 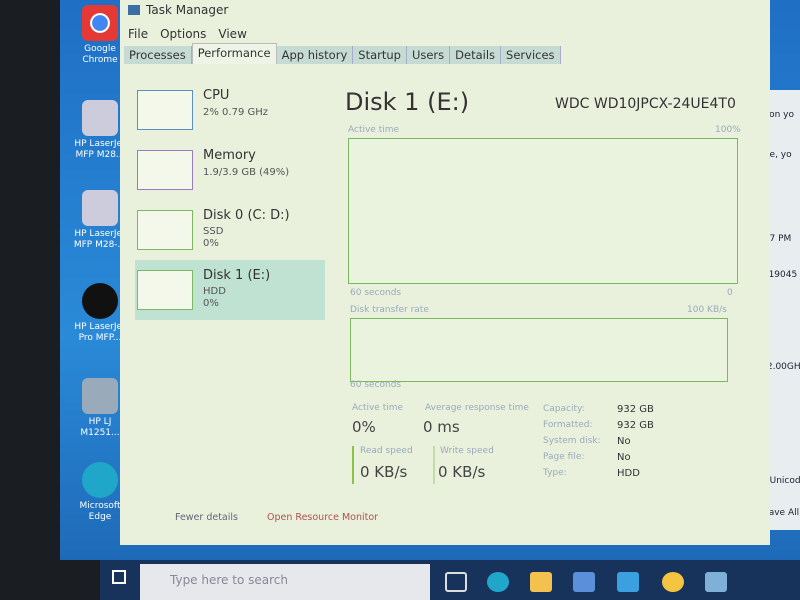 I want to click on avg-response-value: 0 ms, so click(x=441, y=427).